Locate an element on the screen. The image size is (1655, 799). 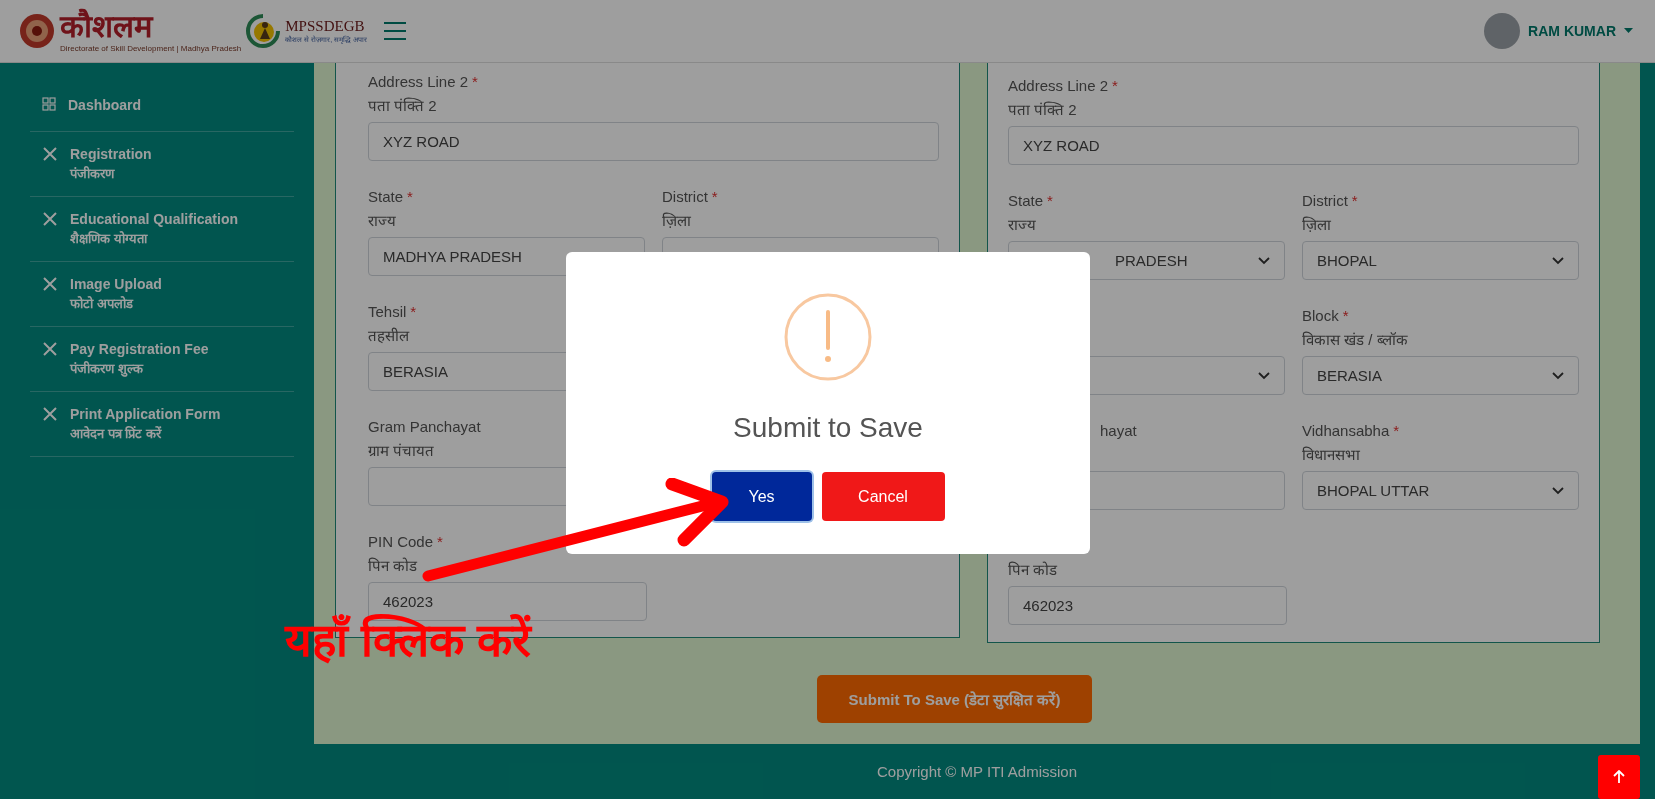
field-label: Tehsil * is located at coordinates (392, 311).